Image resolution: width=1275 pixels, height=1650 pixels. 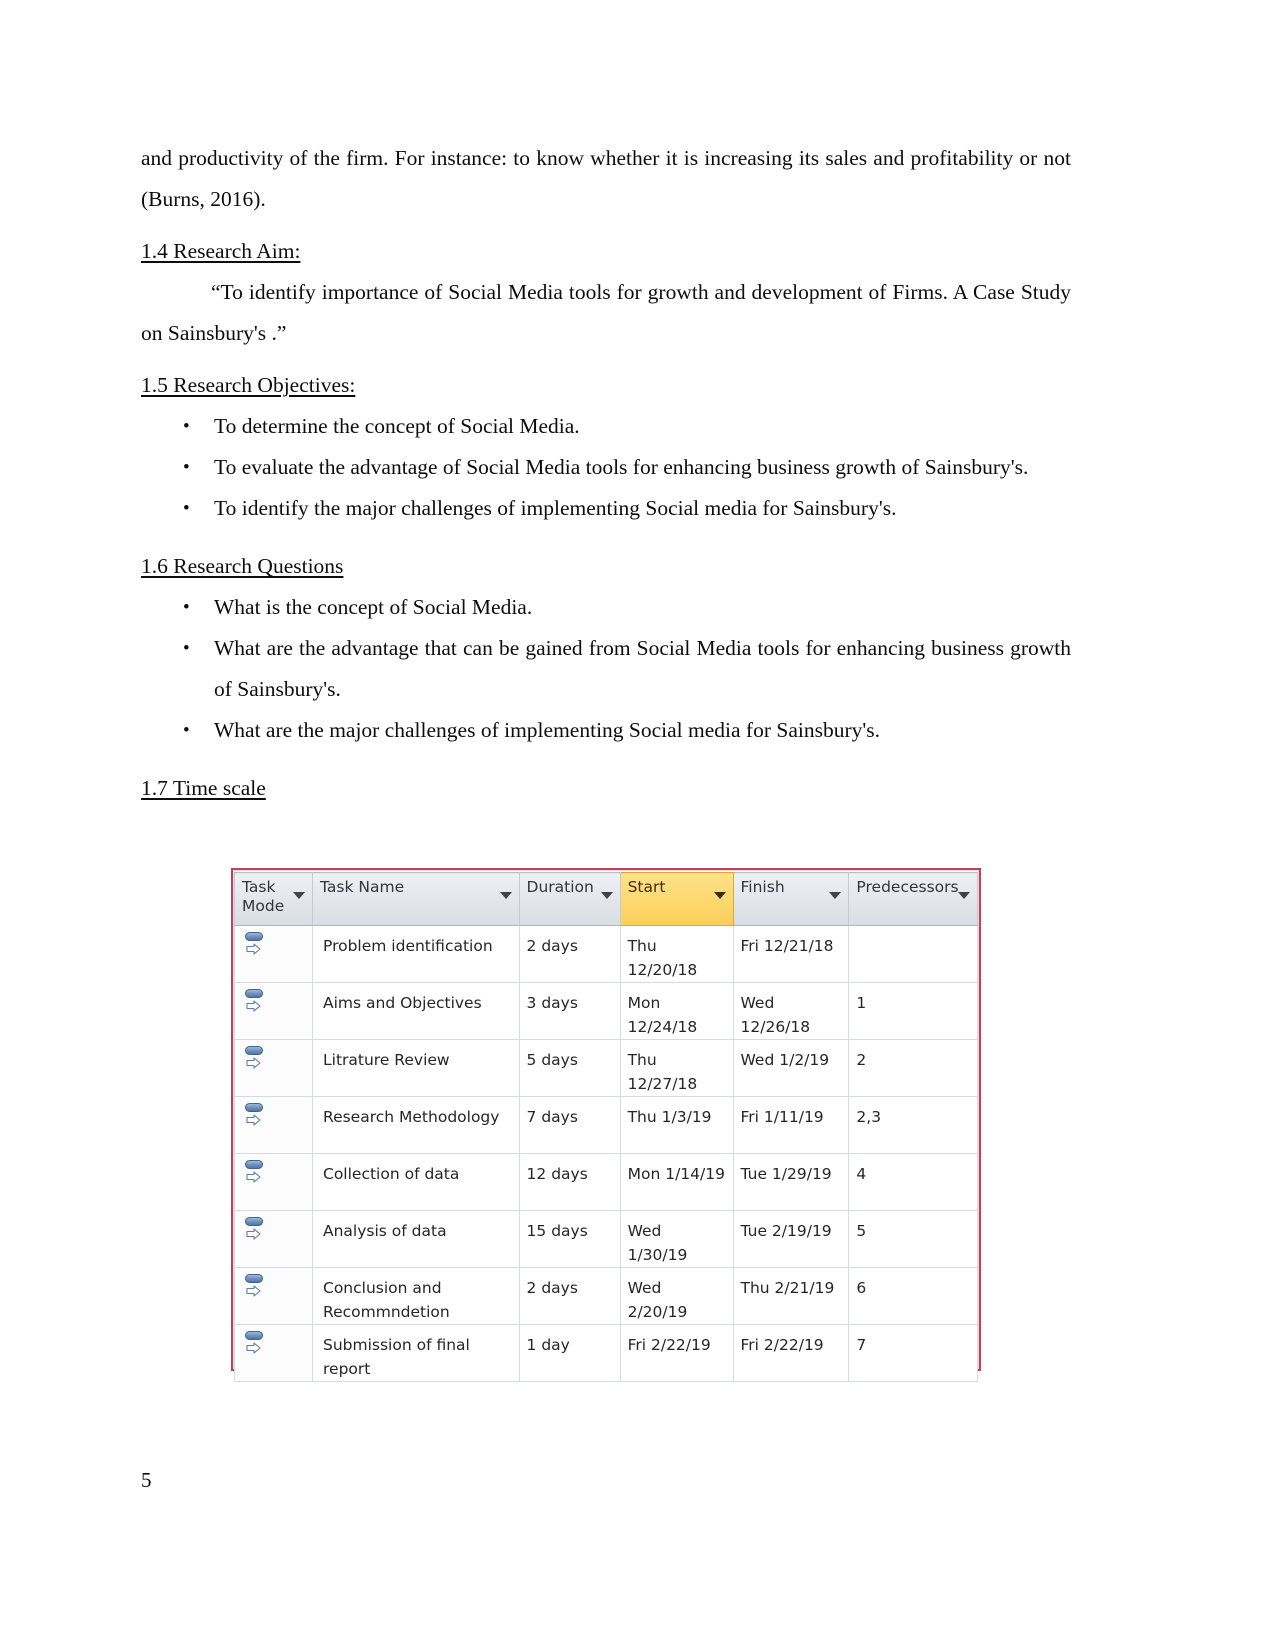 I want to click on column-header-task-mode: Task Mode, so click(x=273, y=899).